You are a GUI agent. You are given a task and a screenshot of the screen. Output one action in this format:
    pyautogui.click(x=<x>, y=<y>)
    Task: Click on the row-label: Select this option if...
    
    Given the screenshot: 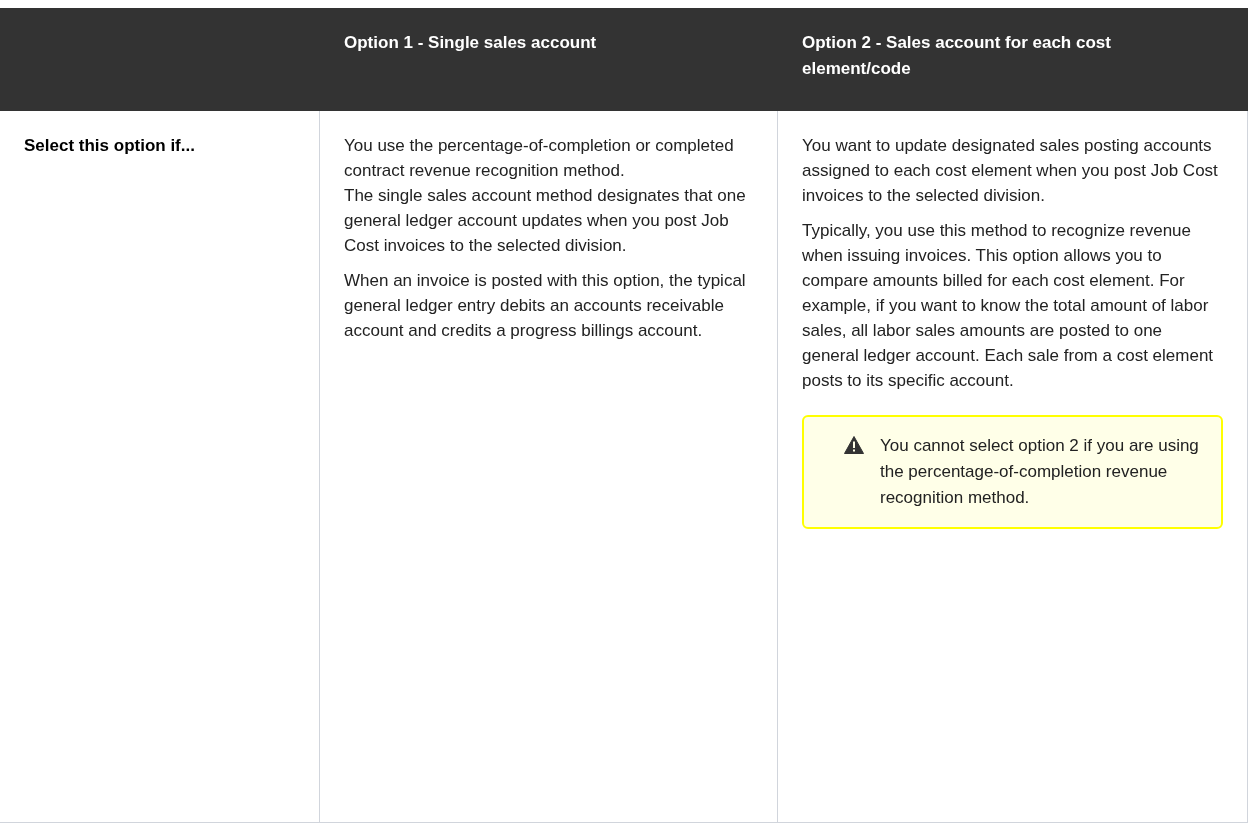 What is the action you would take?
    pyautogui.click(x=110, y=146)
    